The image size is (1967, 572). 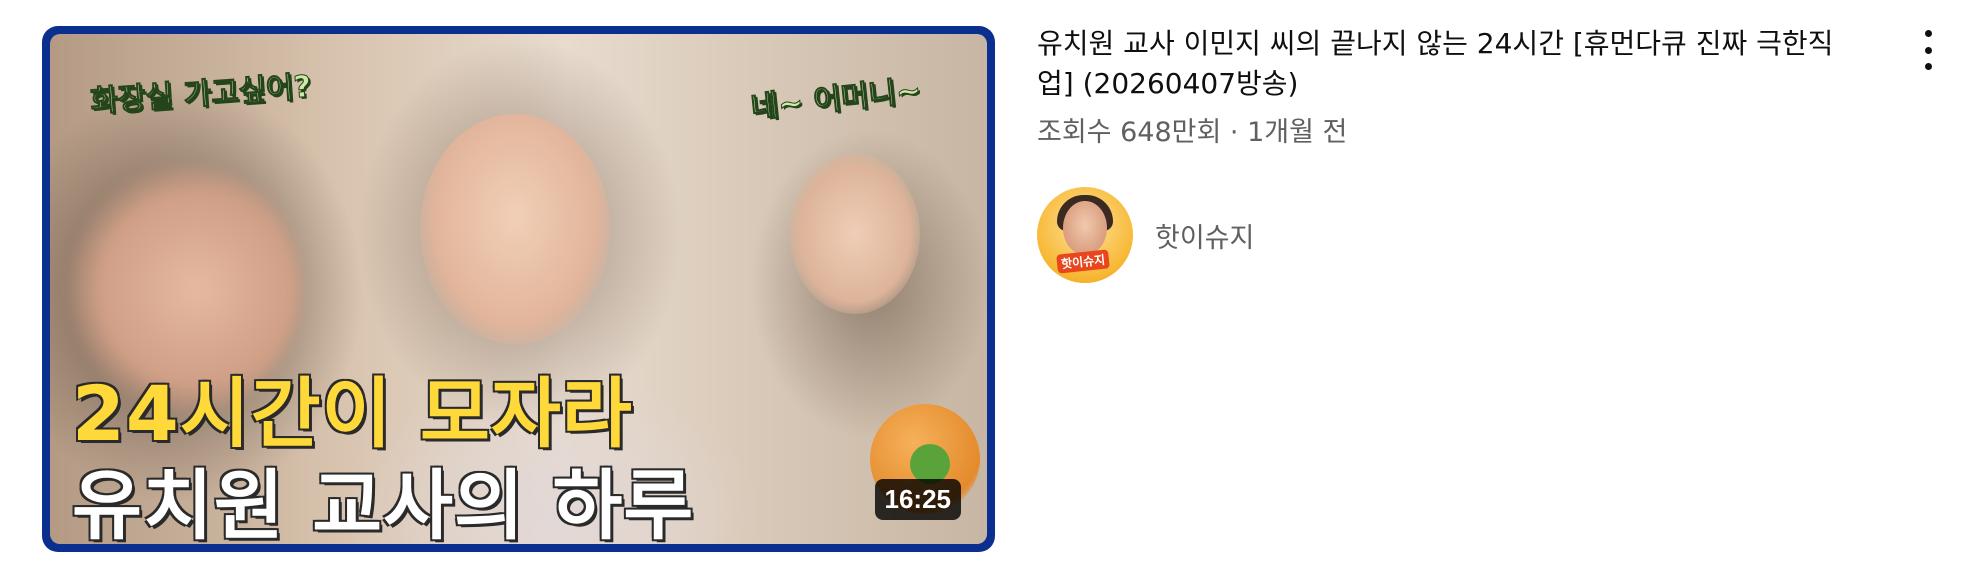 What do you see at coordinates (1083, 261) in the screenshot?
I see `avatar-badge: 핫이슈지` at bounding box center [1083, 261].